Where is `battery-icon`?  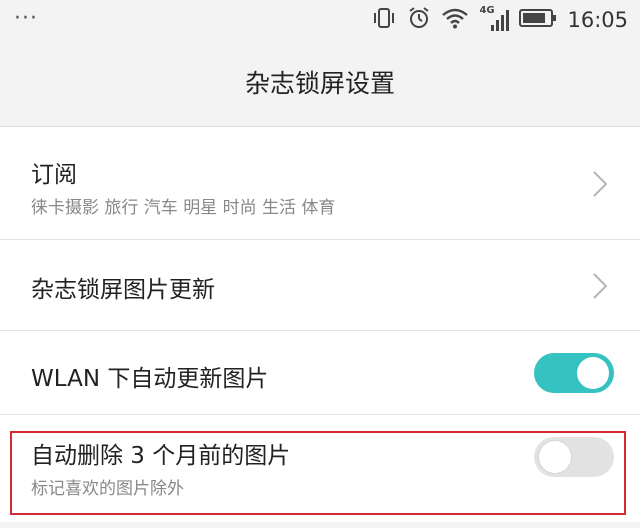 battery-icon is located at coordinates (538, 20).